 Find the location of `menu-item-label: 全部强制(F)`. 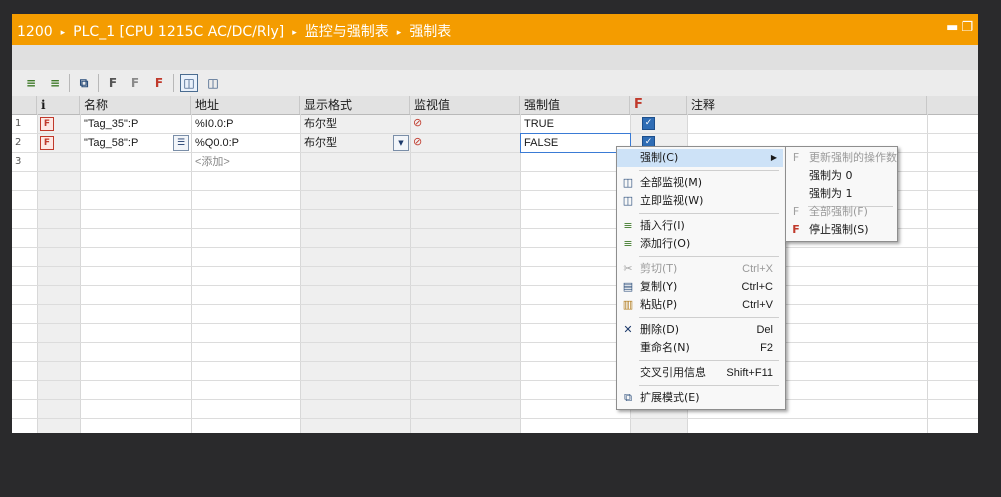

menu-item-label: 全部强制(F) is located at coordinates (838, 211).